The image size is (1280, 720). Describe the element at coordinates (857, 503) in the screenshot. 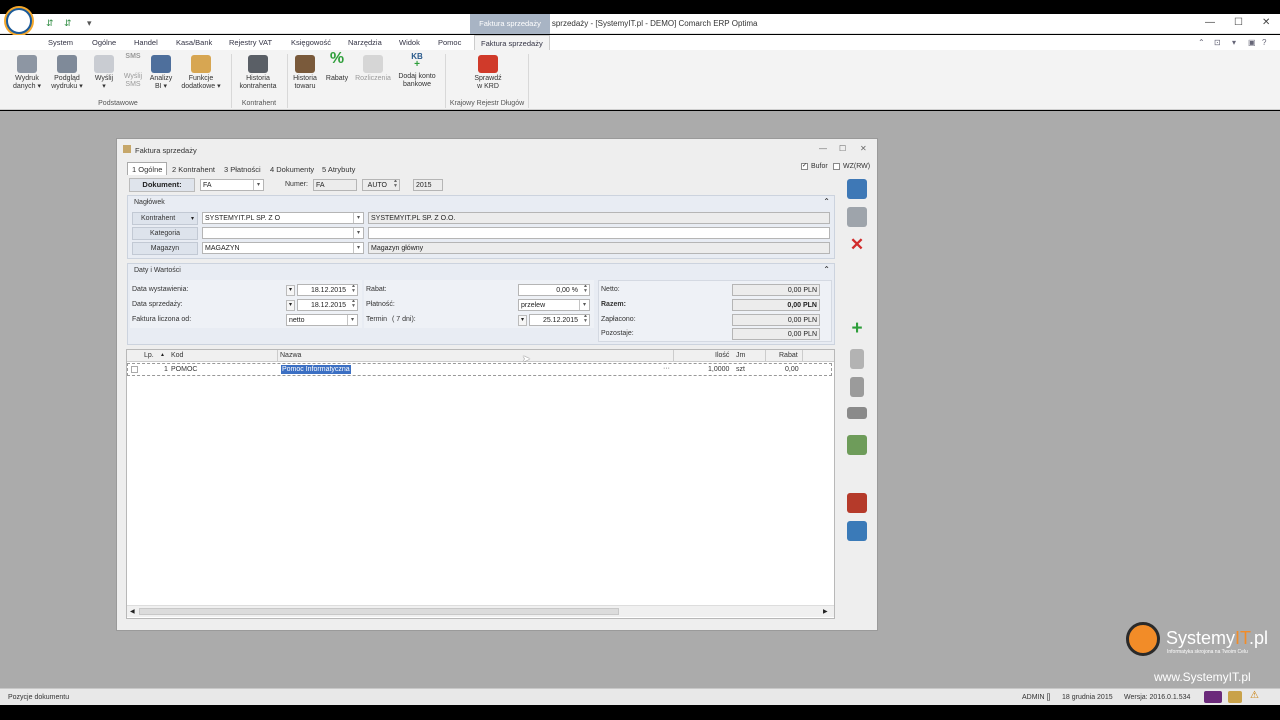

I see `archive-icon` at that location.